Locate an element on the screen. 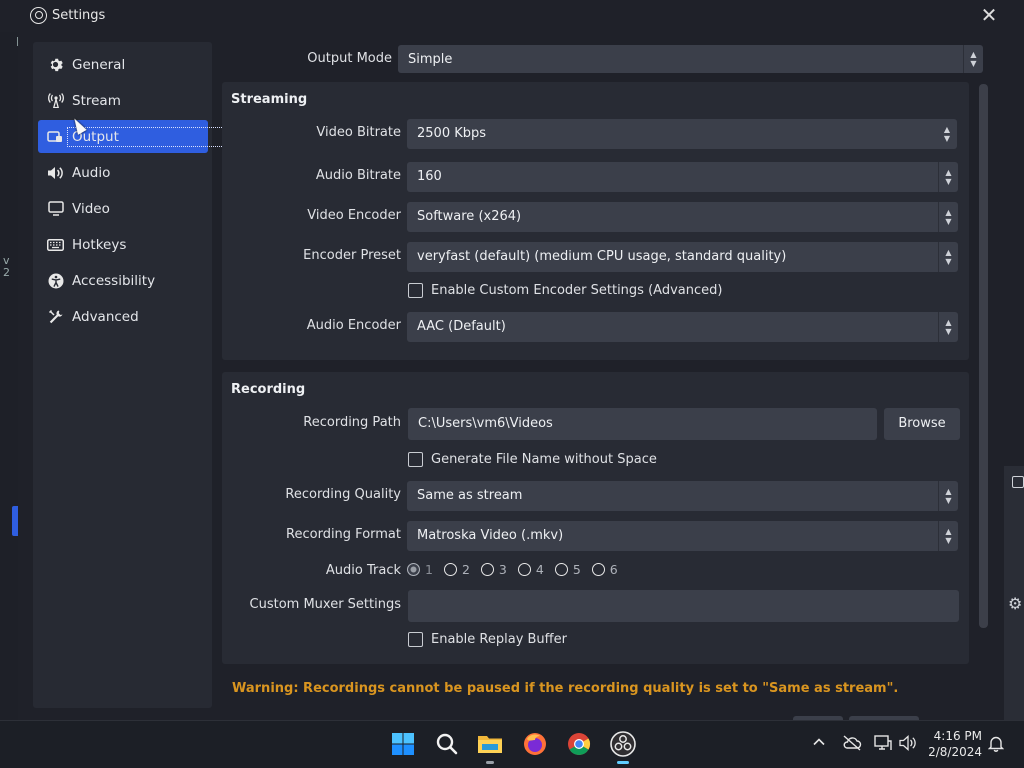 Image resolution: width=1024 pixels, height=768 pixels. sidebar-item-output: Output is located at coordinates (133, 136).